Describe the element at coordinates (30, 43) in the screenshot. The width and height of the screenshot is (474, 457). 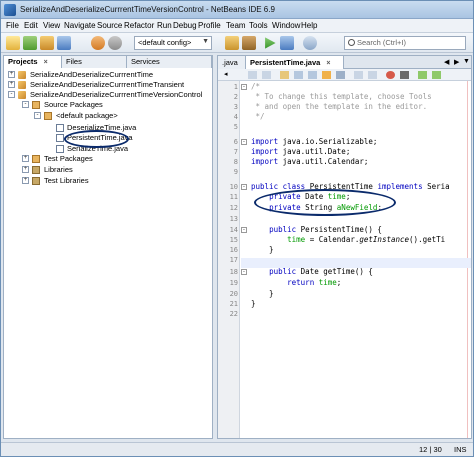
I see `new-project-icon` at that location.